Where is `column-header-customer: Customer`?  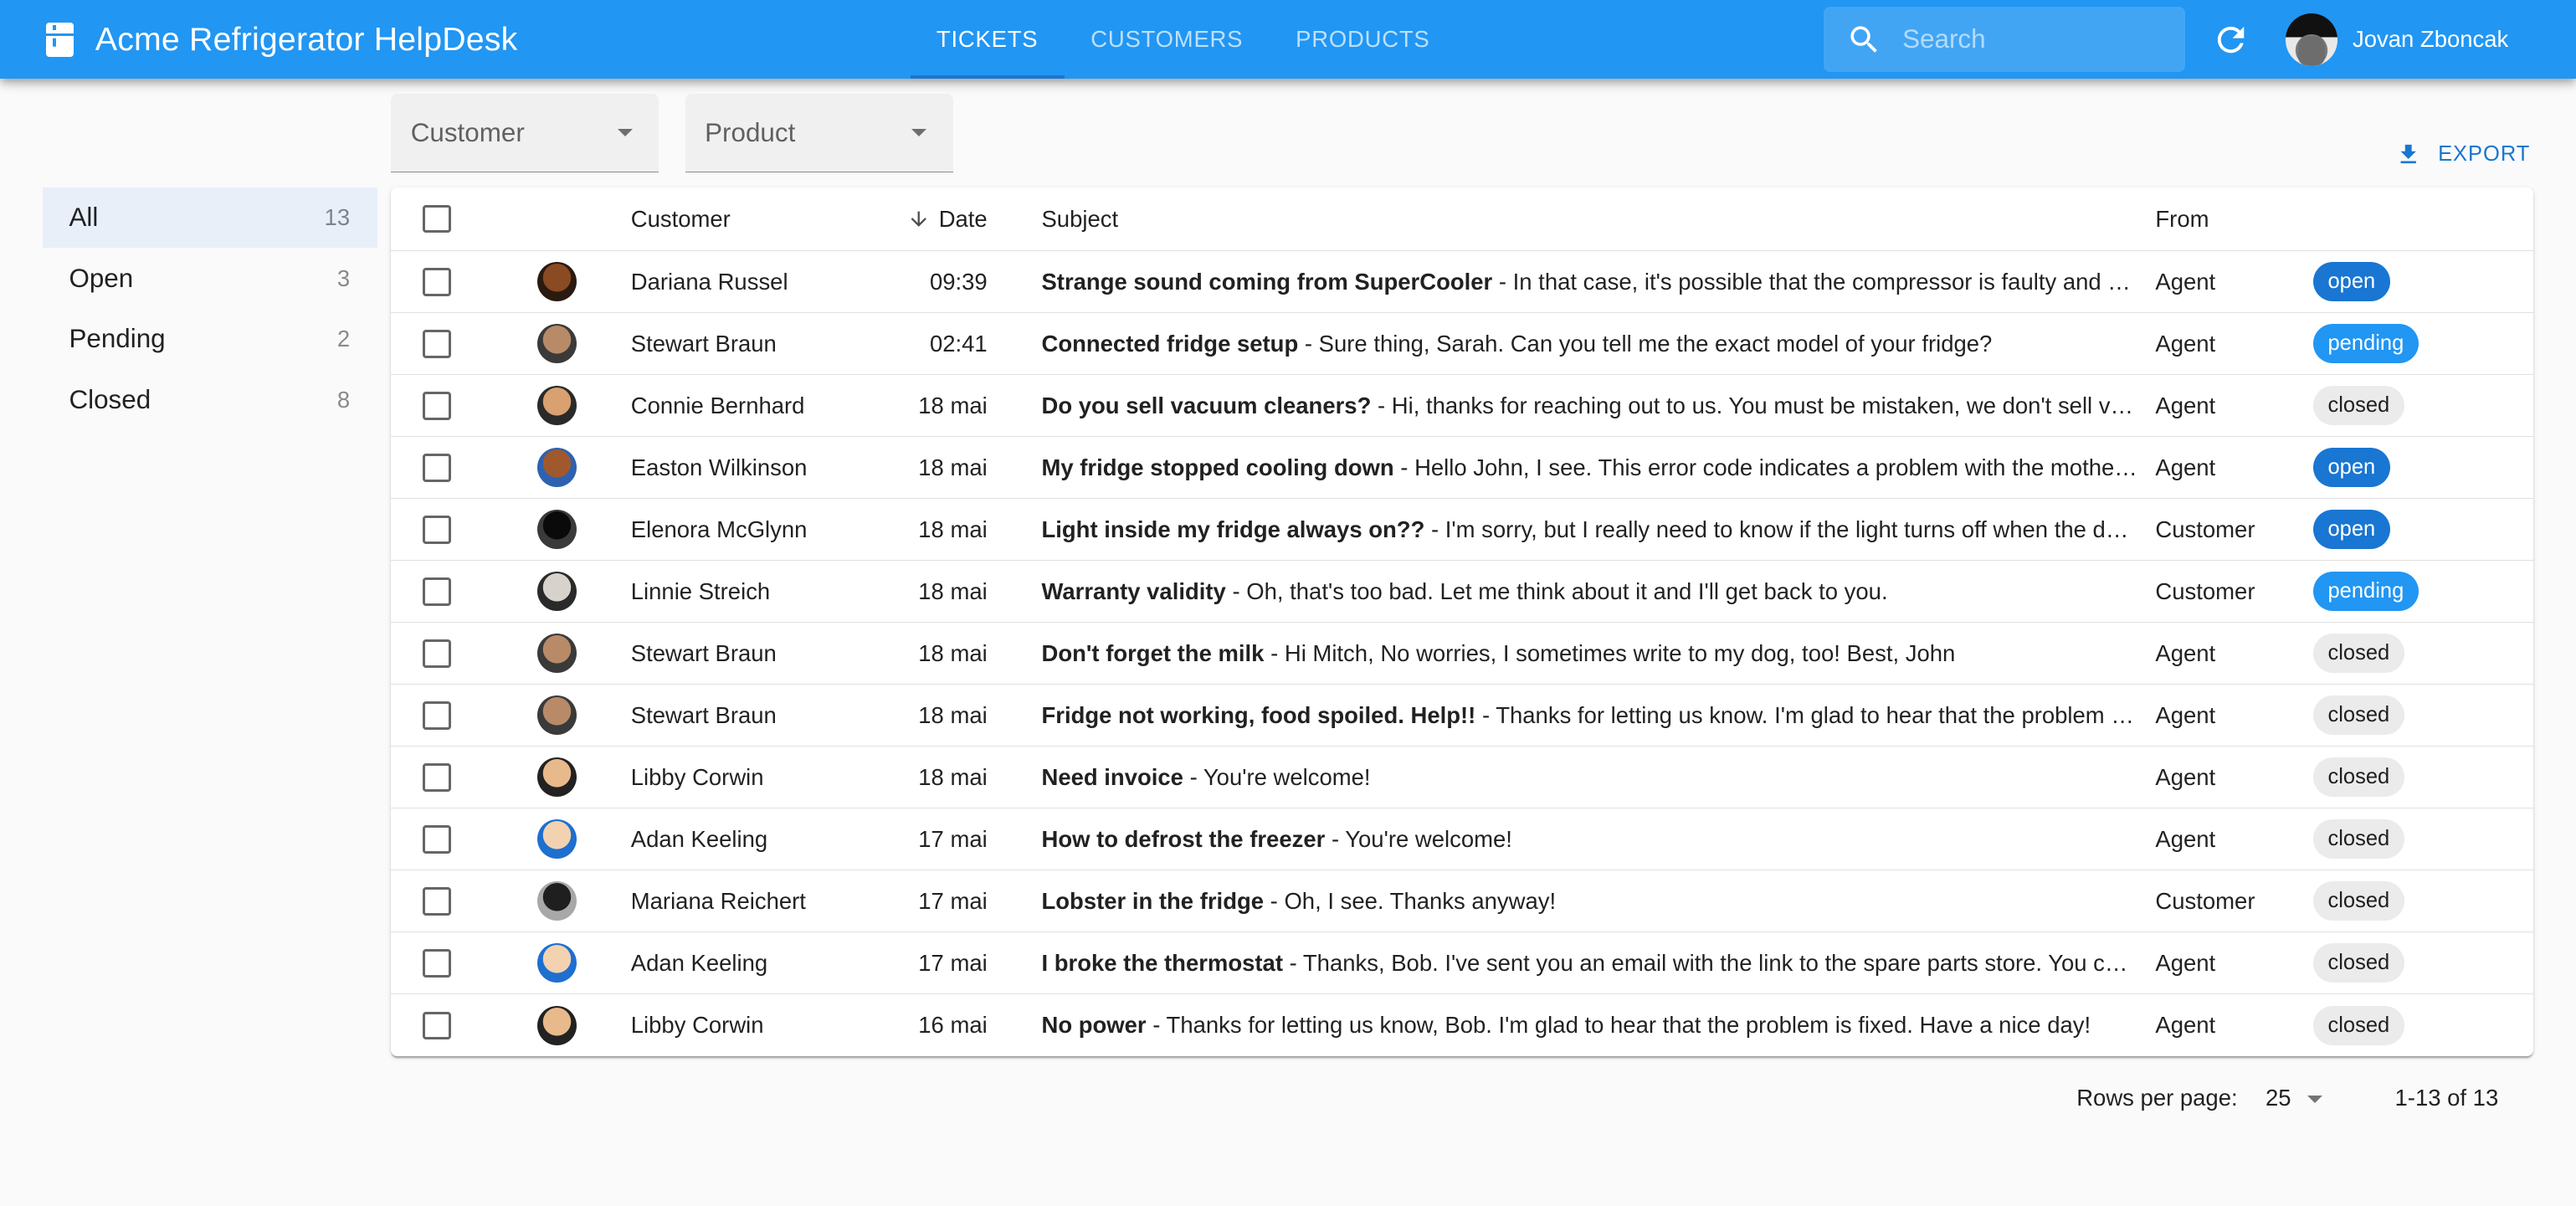 column-header-customer: Customer is located at coordinates (742, 219).